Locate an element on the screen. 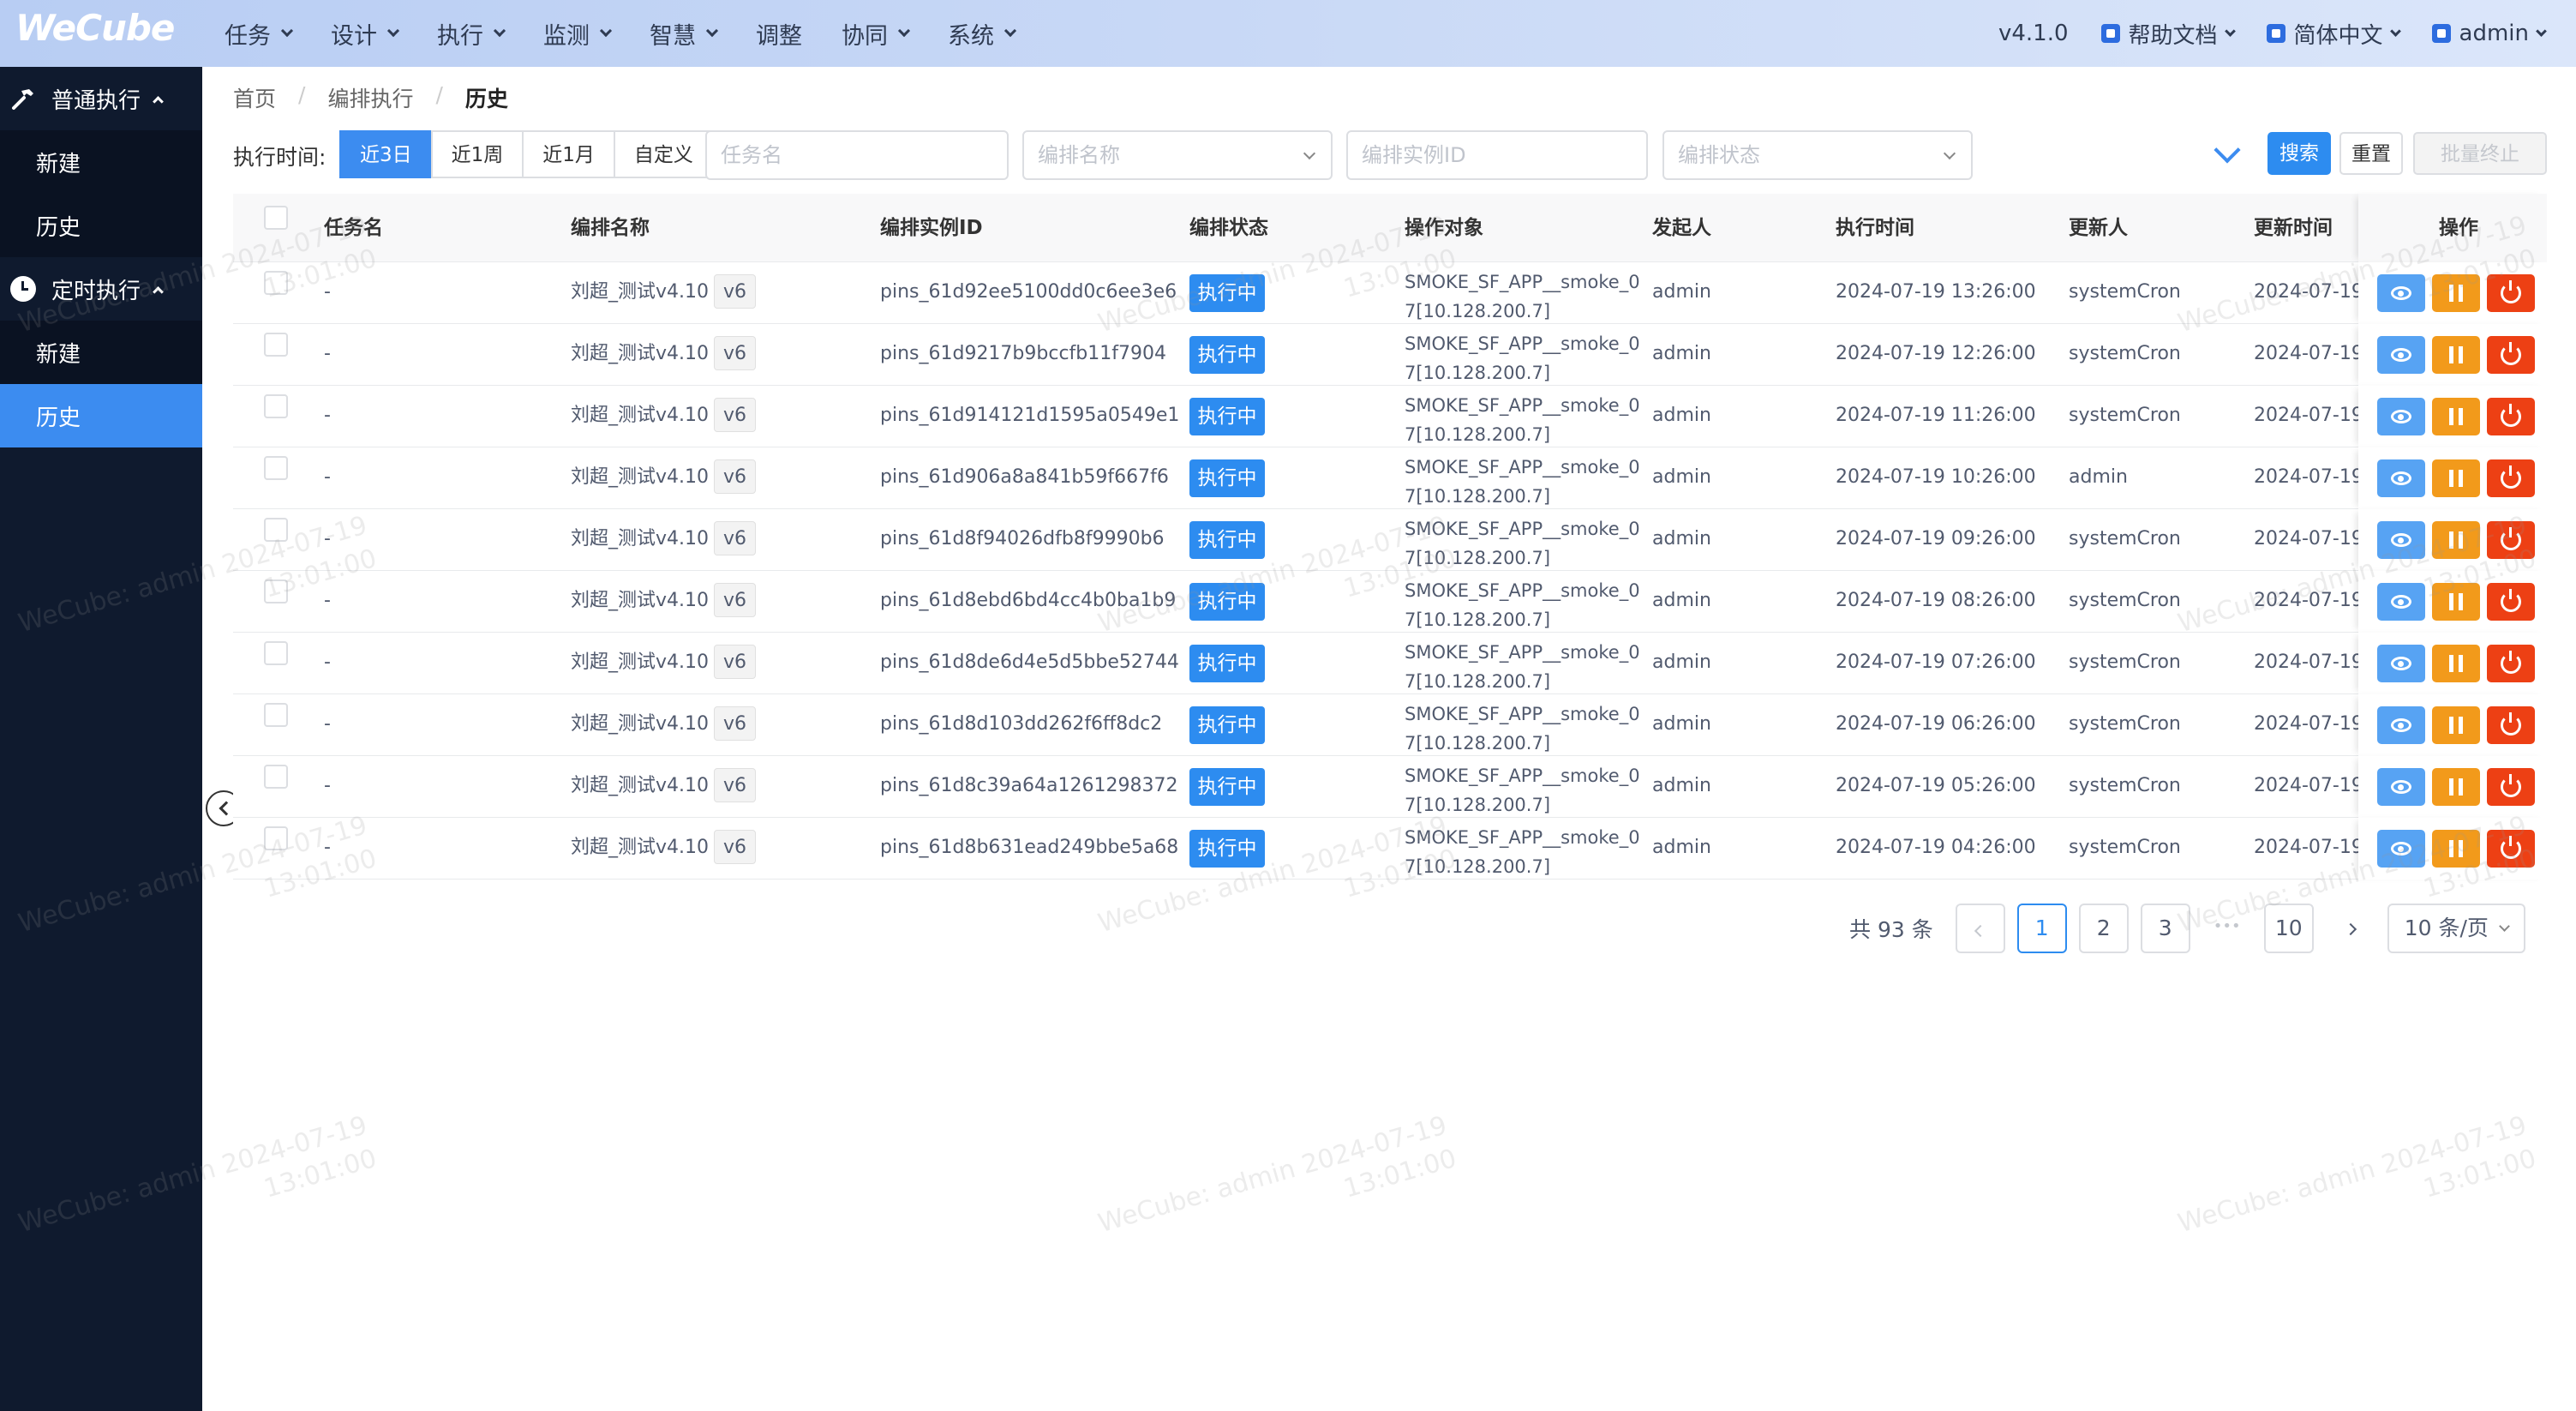 The width and height of the screenshot is (2576, 1411). page-last: 10 is located at coordinates (2288, 929).